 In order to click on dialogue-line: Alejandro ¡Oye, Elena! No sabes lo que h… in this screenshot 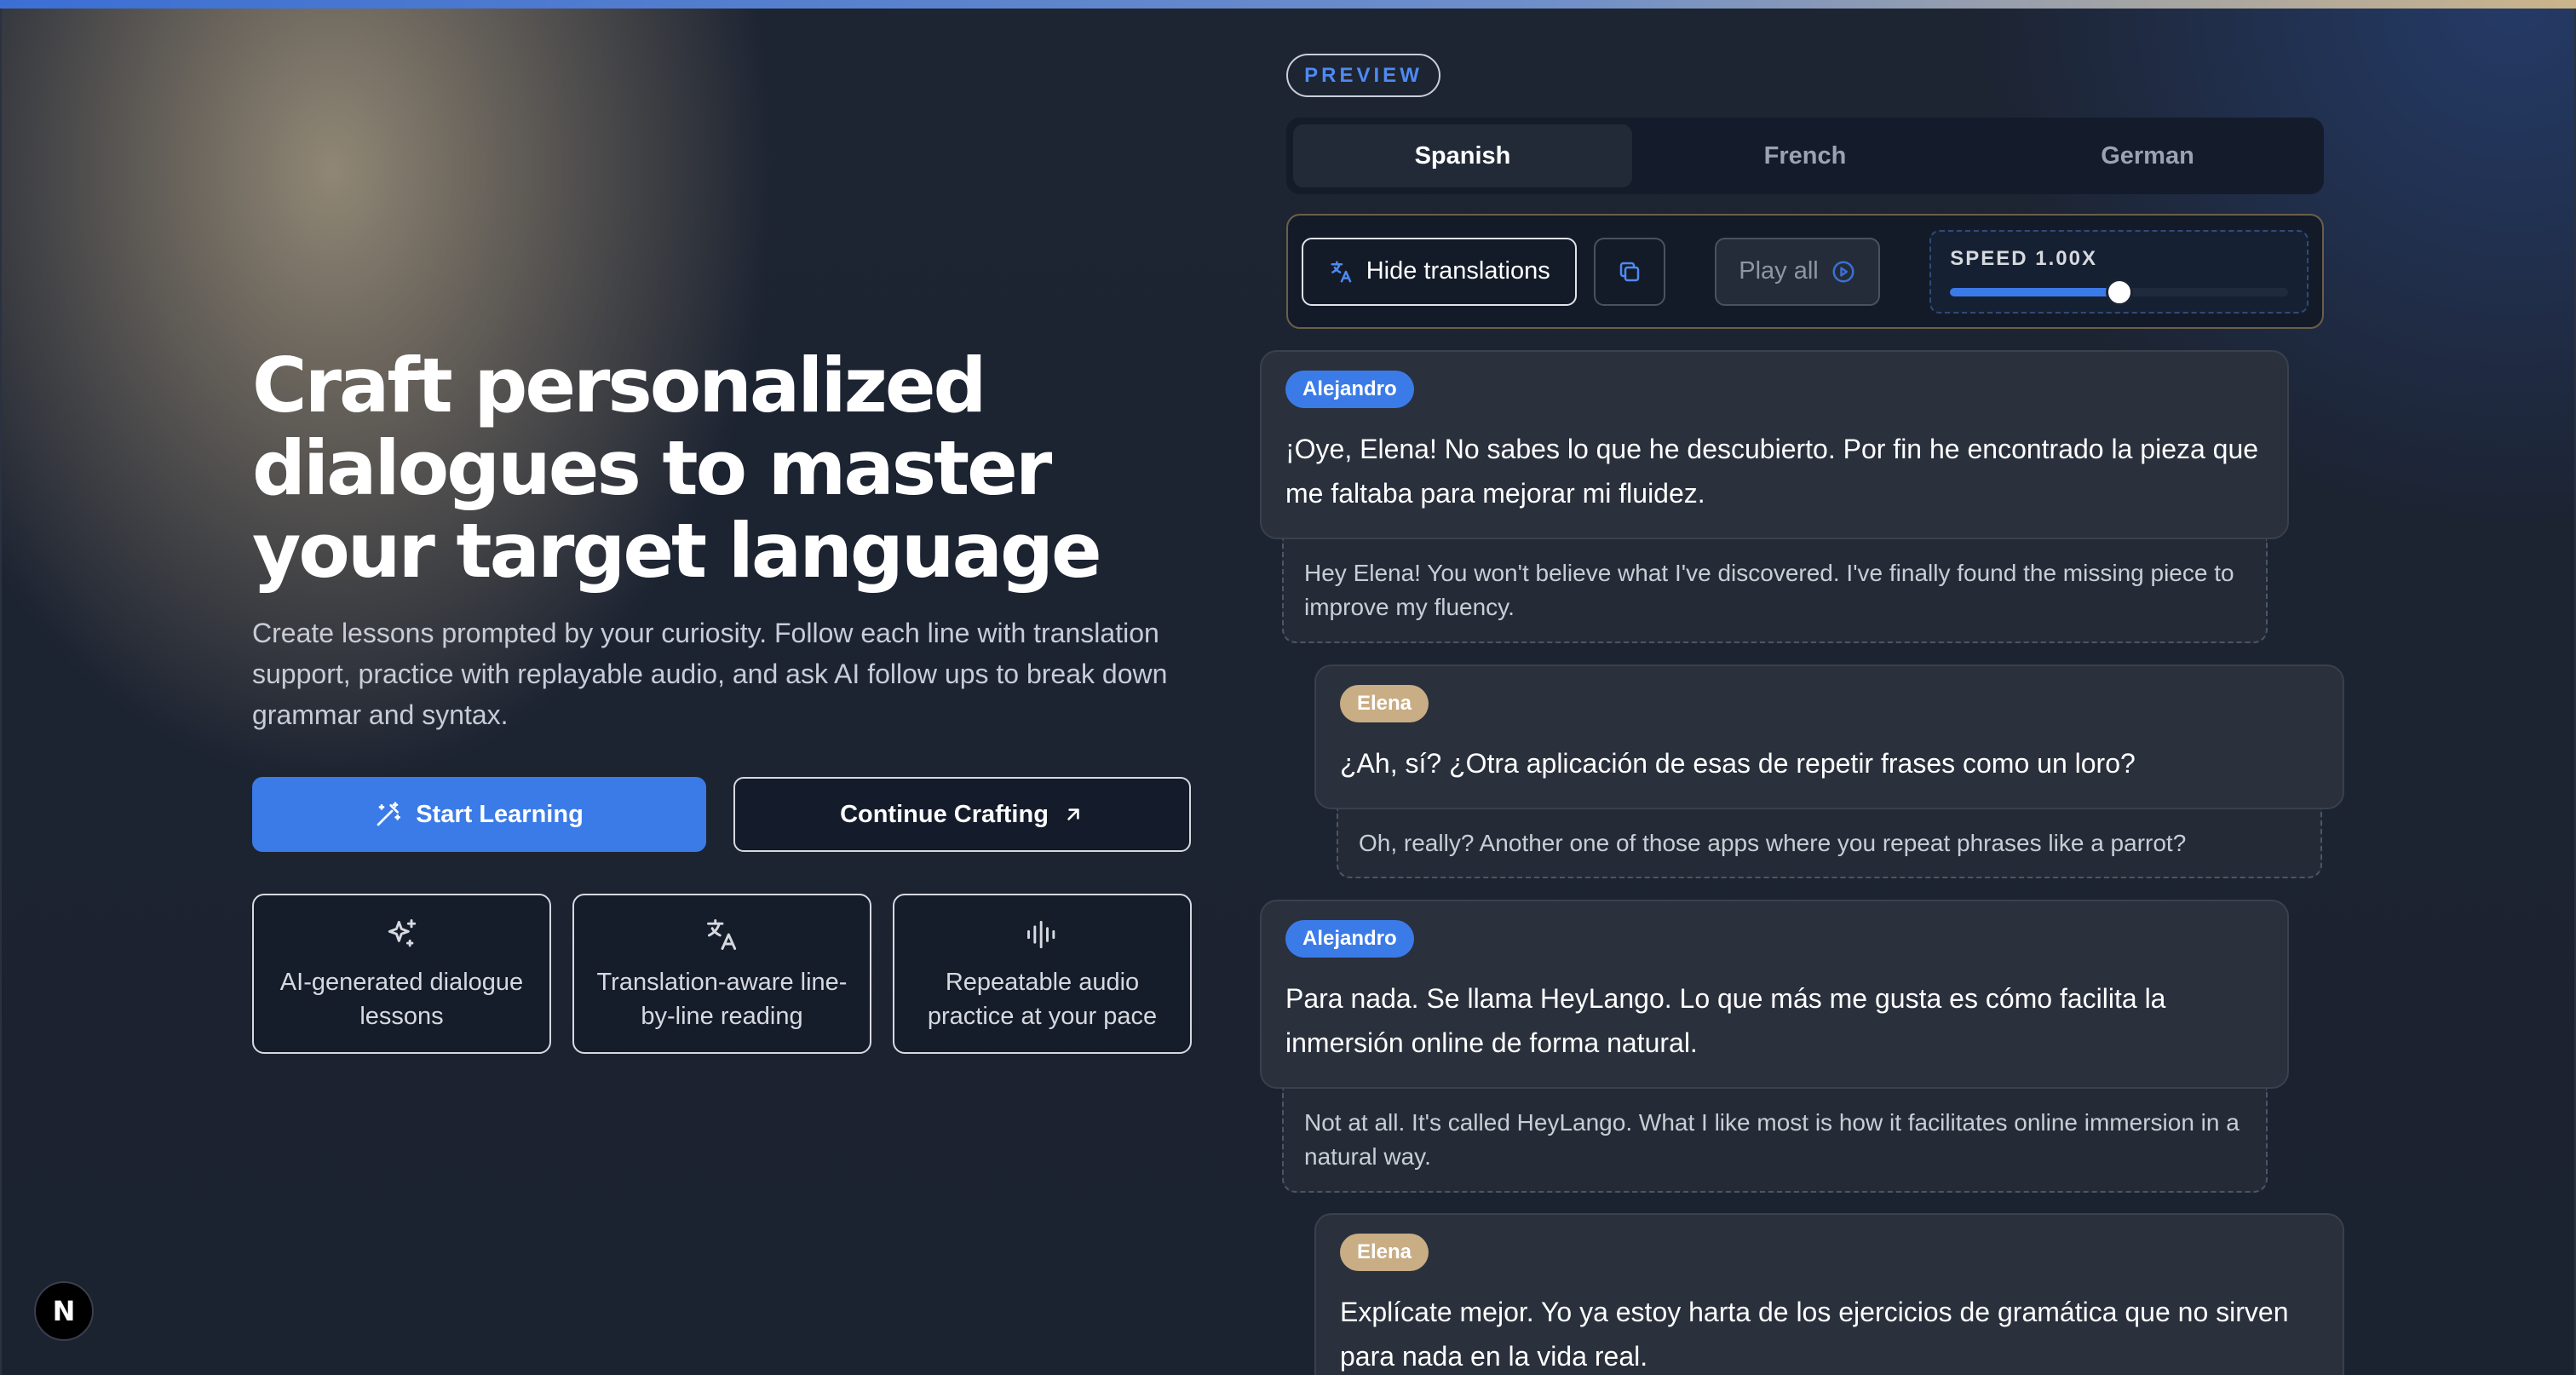, I will do `click(1774, 444)`.